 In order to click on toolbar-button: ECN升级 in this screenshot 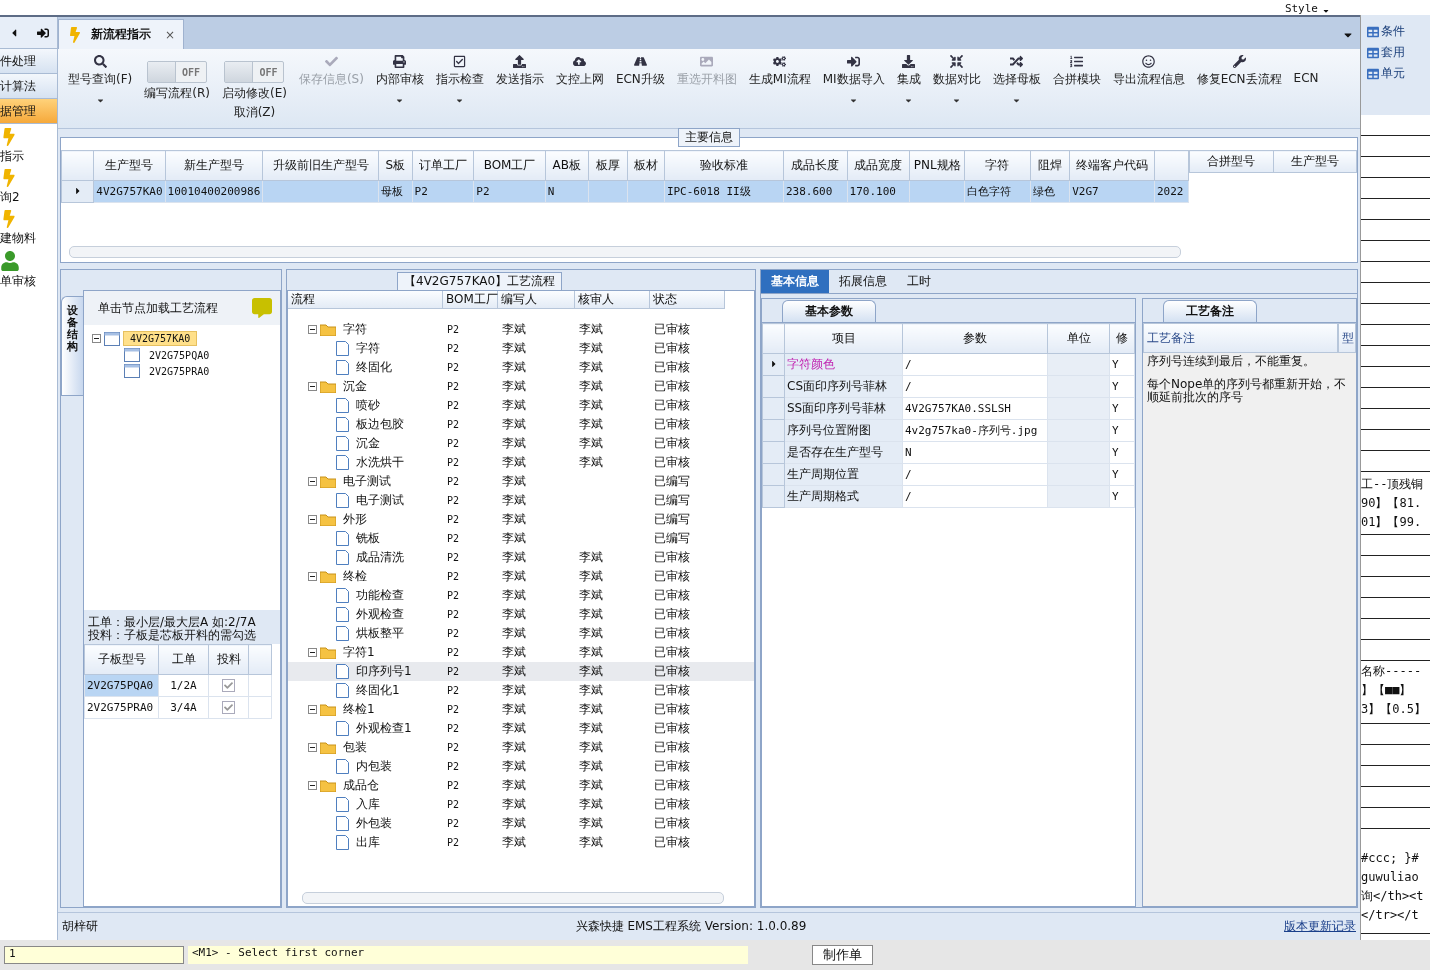, I will do `click(640, 70)`.